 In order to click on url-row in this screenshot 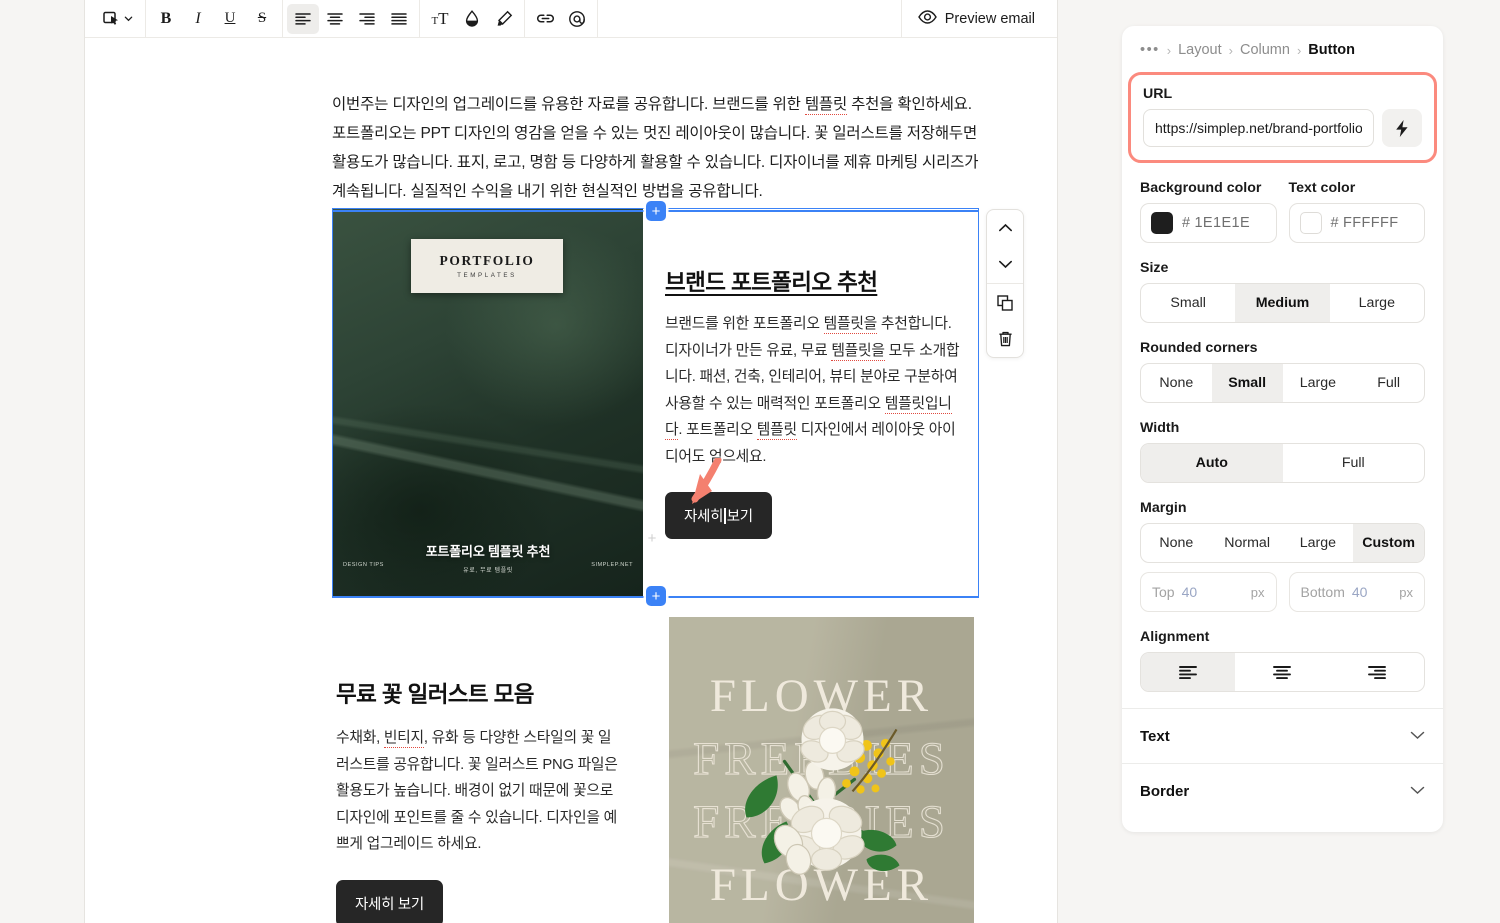, I will do `click(1282, 128)`.